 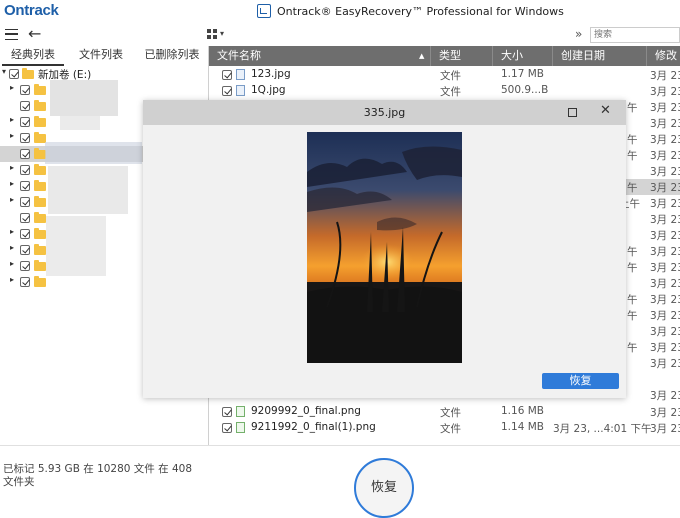 I want to click on file-size: 1.17 MB, so click(x=522, y=74).